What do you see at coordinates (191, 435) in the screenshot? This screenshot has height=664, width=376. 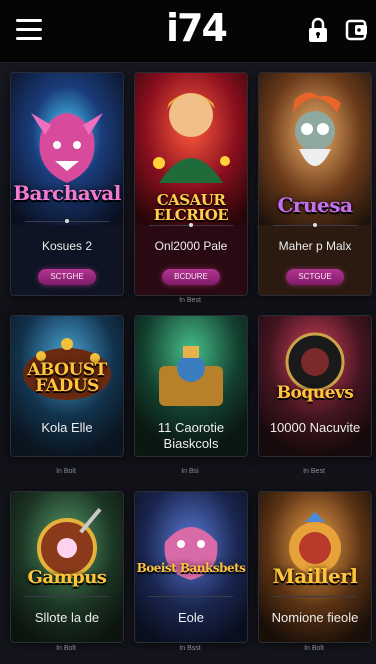 I see `game-info: 11 Caorotie Biaskcols` at bounding box center [191, 435].